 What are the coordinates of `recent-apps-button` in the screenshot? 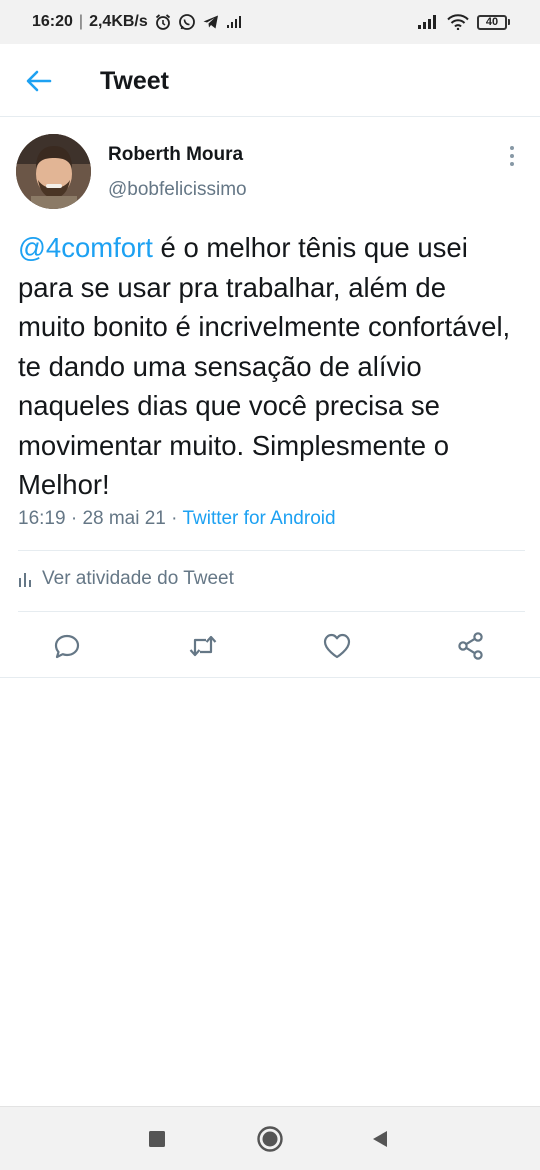 It's located at (157, 1139).